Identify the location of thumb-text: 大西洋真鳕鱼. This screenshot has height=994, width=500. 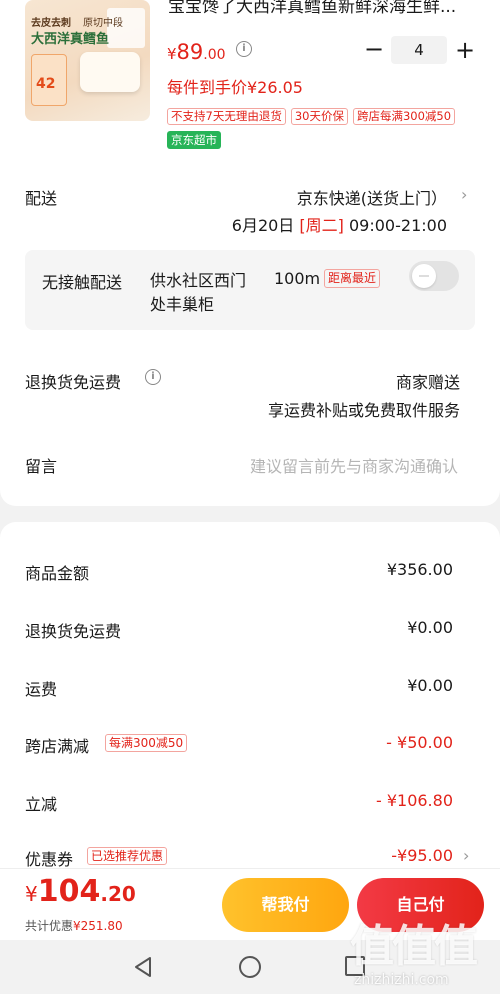
(70, 39).